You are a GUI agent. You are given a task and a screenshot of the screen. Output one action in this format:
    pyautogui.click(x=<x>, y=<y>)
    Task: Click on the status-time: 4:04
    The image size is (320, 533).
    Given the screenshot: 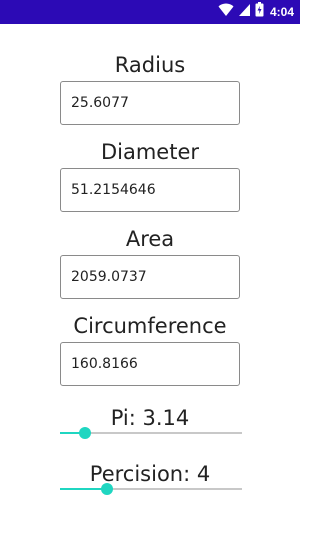 What is the action you would take?
    pyautogui.click(x=281, y=12)
    